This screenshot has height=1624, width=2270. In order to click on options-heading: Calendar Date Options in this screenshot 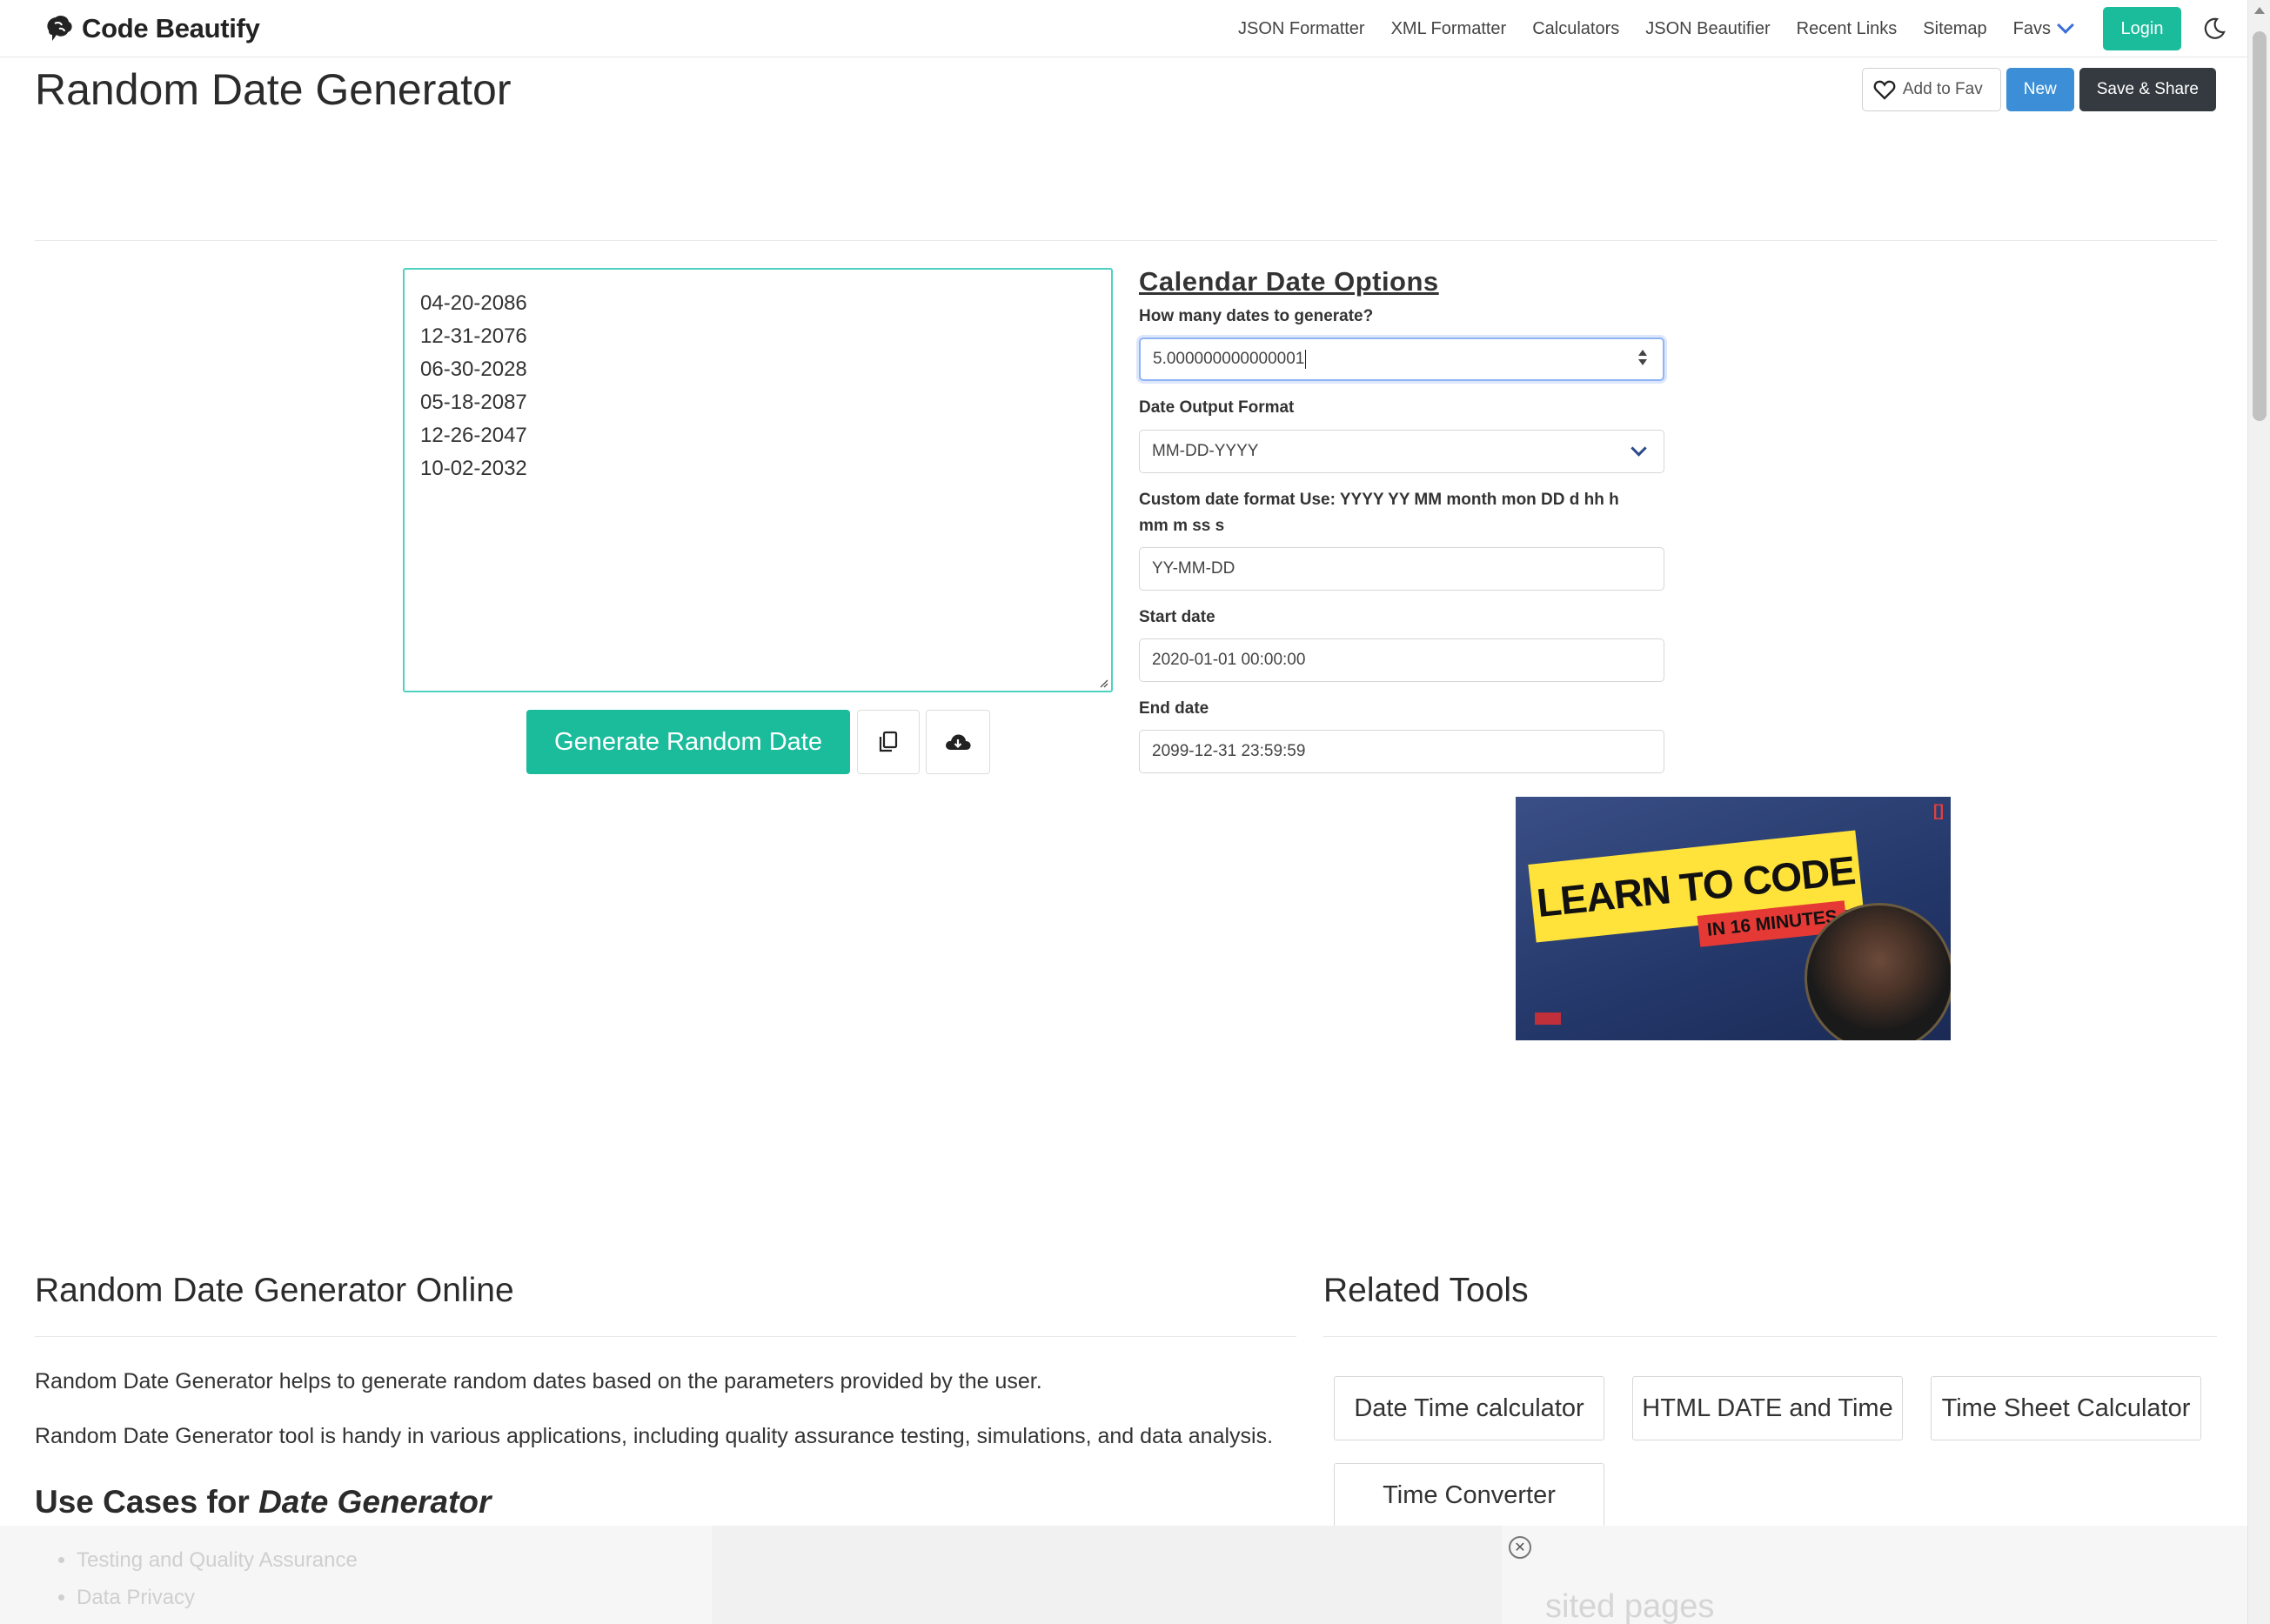, I will do `click(1289, 281)`.